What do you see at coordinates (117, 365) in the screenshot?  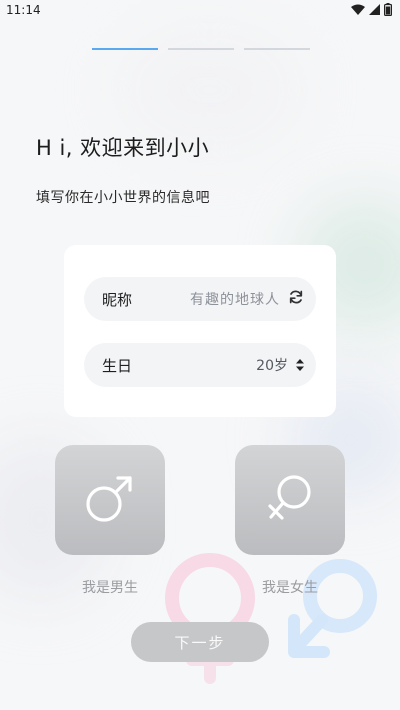 I see `birthday-label: 生日` at bounding box center [117, 365].